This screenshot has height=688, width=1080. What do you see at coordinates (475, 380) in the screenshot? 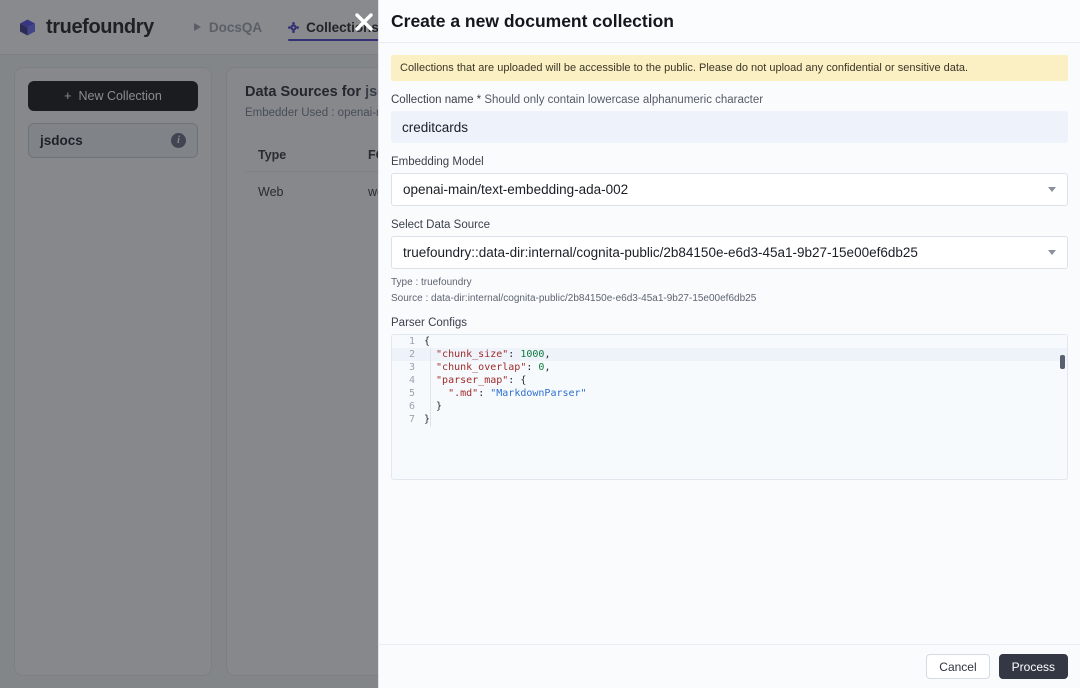
I see `code-text: "parser_map": {` at bounding box center [475, 380].